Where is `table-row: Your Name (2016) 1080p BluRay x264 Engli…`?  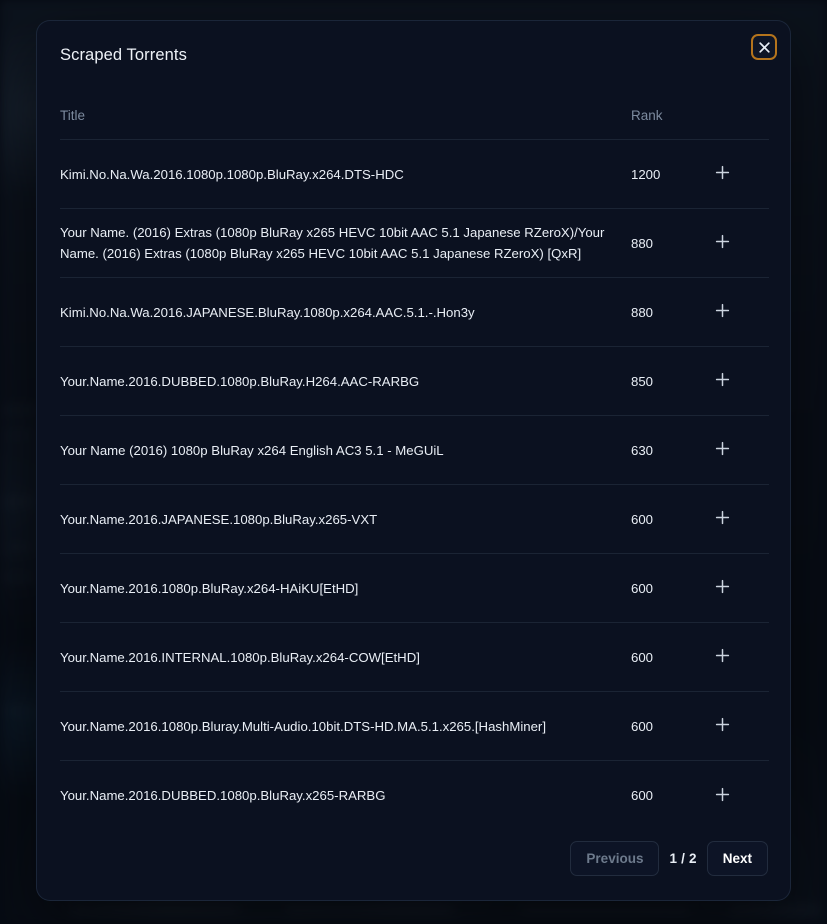
table-row: Your Name (2016) 1080p BluRay x264 Engli… is located at coordinates (414, 450).